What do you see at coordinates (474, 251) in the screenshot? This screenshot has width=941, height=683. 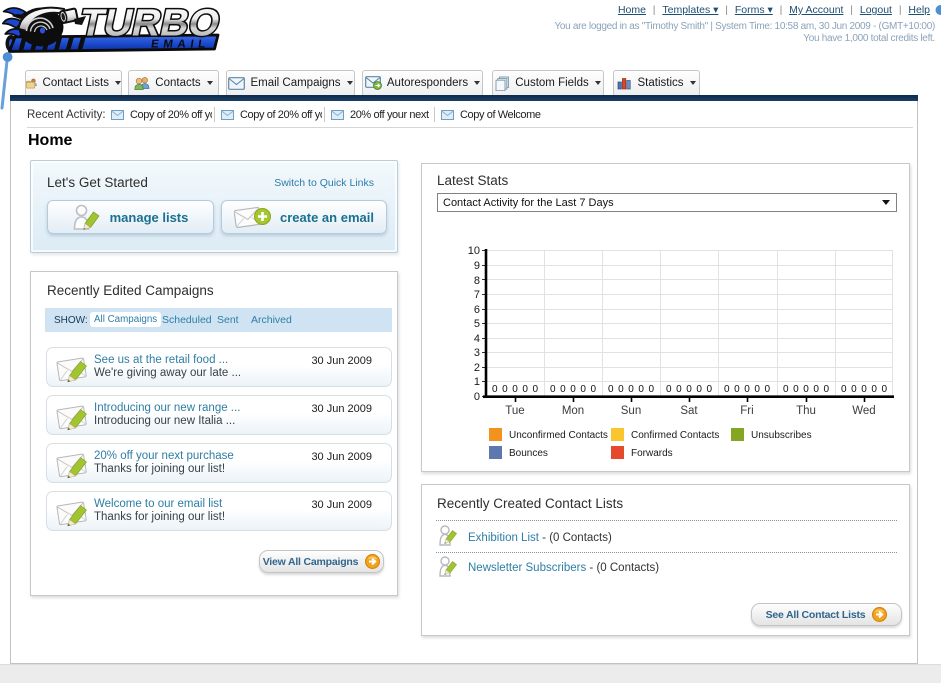 I see `svg-text: 10` at bounding box center [474, 251].